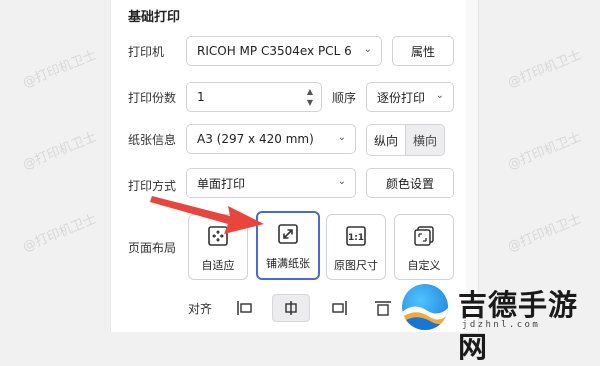 This screenshot has width=600, height=366. I want to click on color-settings-button: 颜色设置, so click(410, 183).